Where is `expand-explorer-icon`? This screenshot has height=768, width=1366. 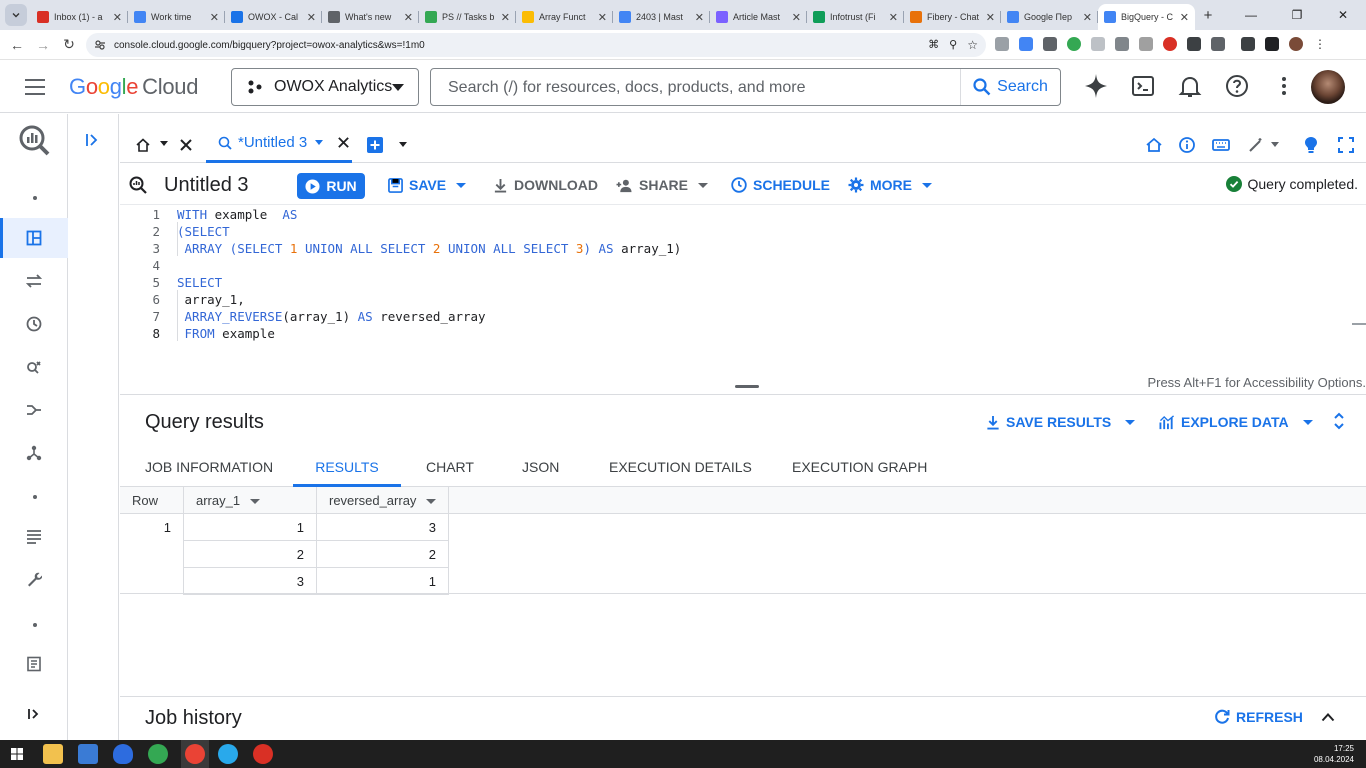 expand-explorer-icon is located at coordinates (93, 140).